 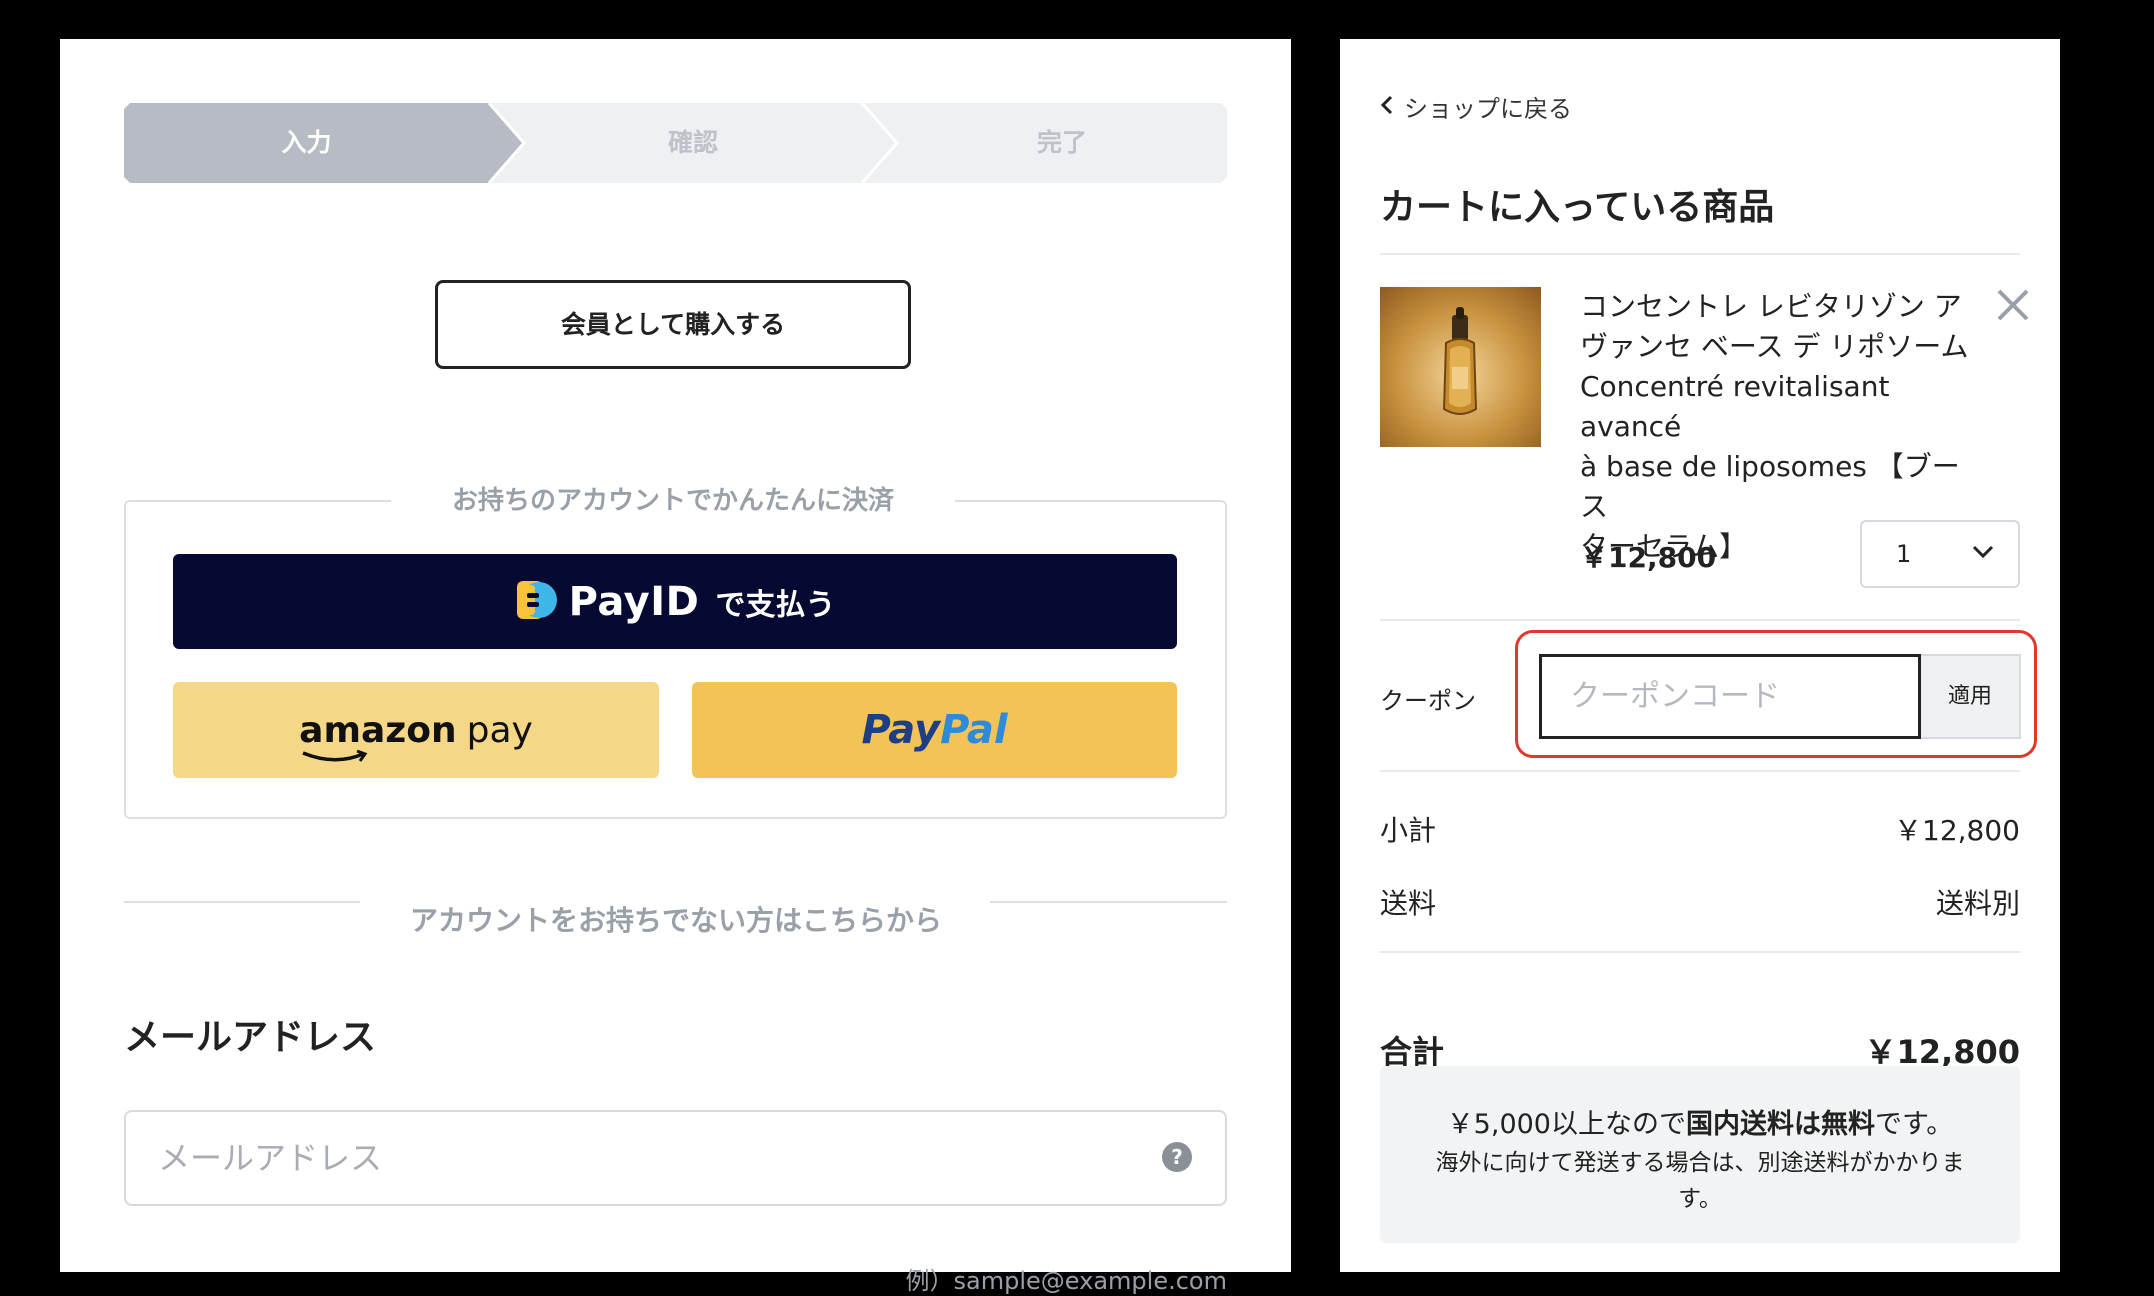 What do you see at coordinates (1460, 367) in the screenshot?
I see `product-image` at bounding box center [1460, 367].